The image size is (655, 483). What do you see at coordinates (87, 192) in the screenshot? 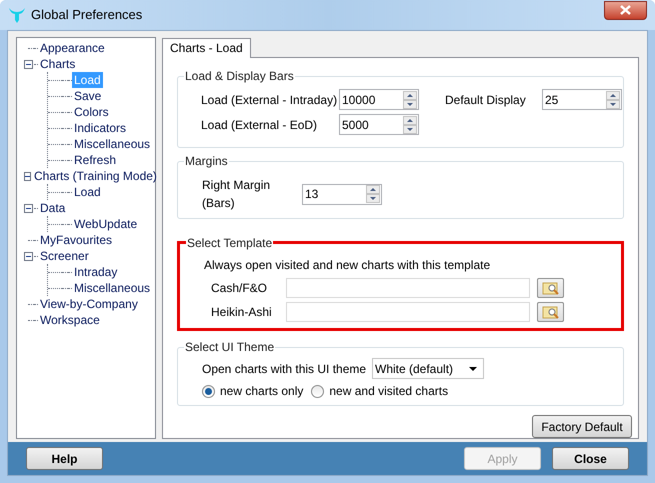
I see `tree-item: Load` at bounding box center [87, 192].